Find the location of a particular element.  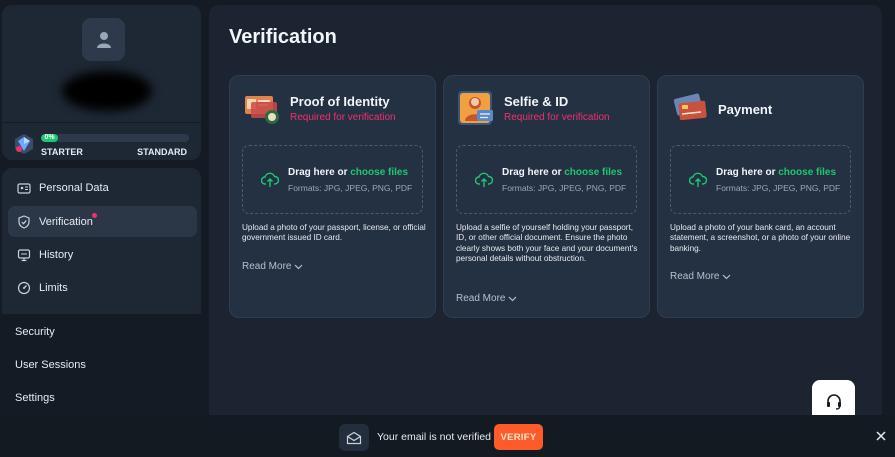

close-icon is located at coordinates (881, 436).